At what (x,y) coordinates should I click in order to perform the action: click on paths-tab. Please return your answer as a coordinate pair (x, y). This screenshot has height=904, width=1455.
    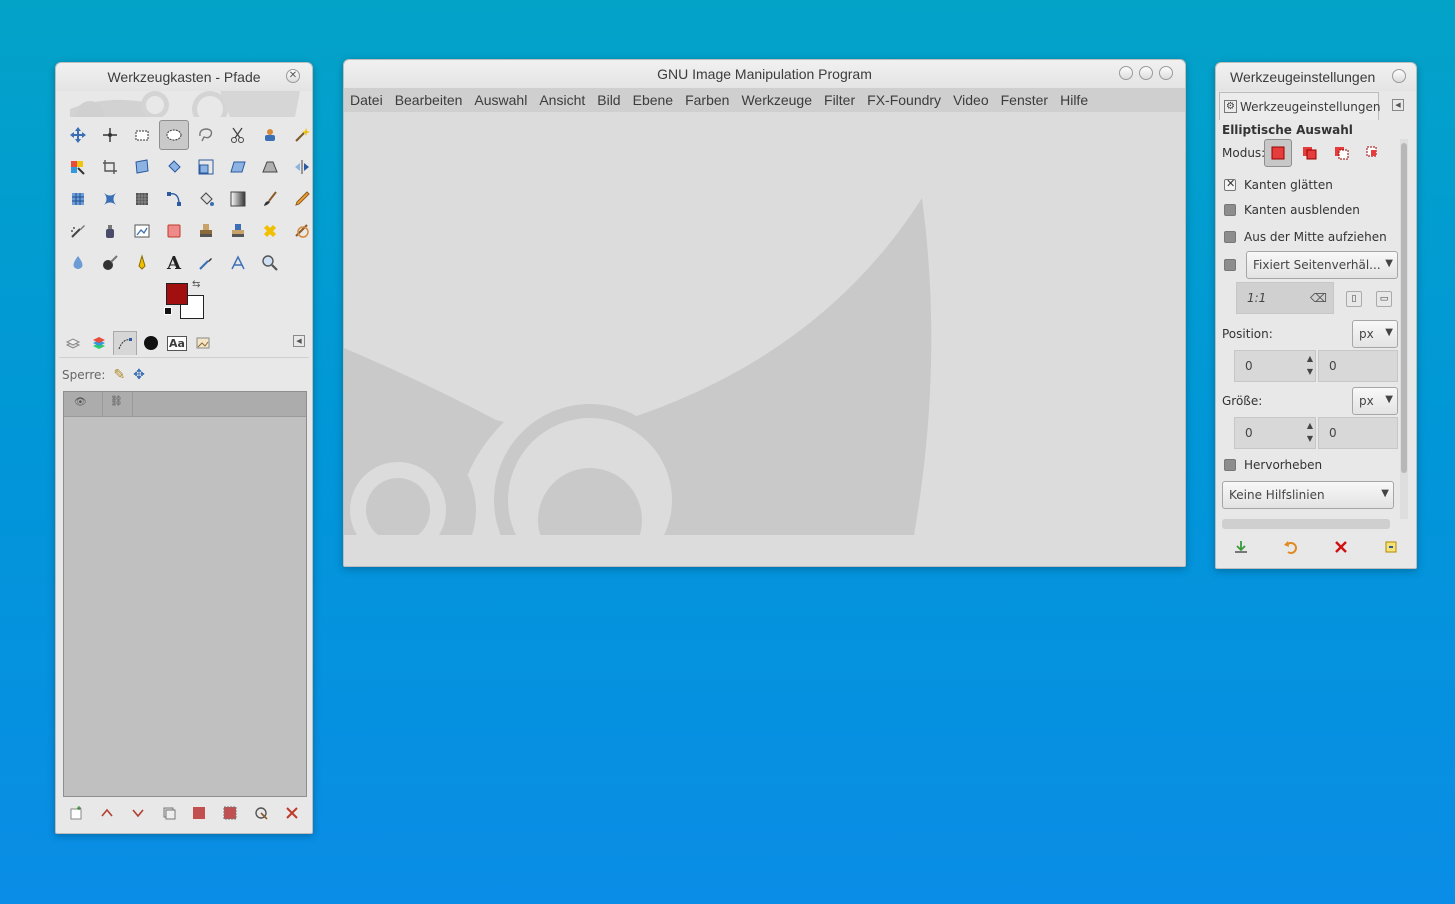
    Looking at the image, I should click on (125, 343).